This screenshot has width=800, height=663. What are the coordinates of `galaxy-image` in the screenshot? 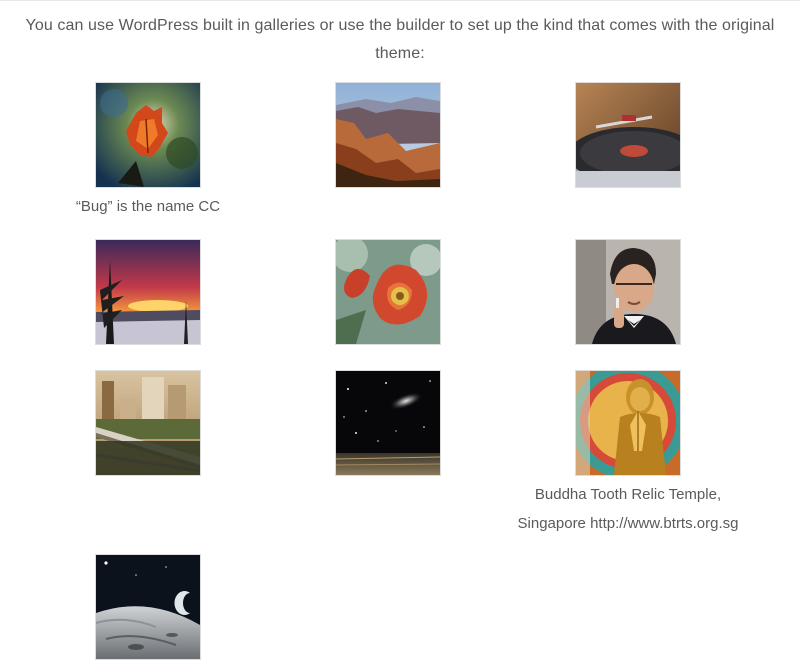 It's located at (388, 423).